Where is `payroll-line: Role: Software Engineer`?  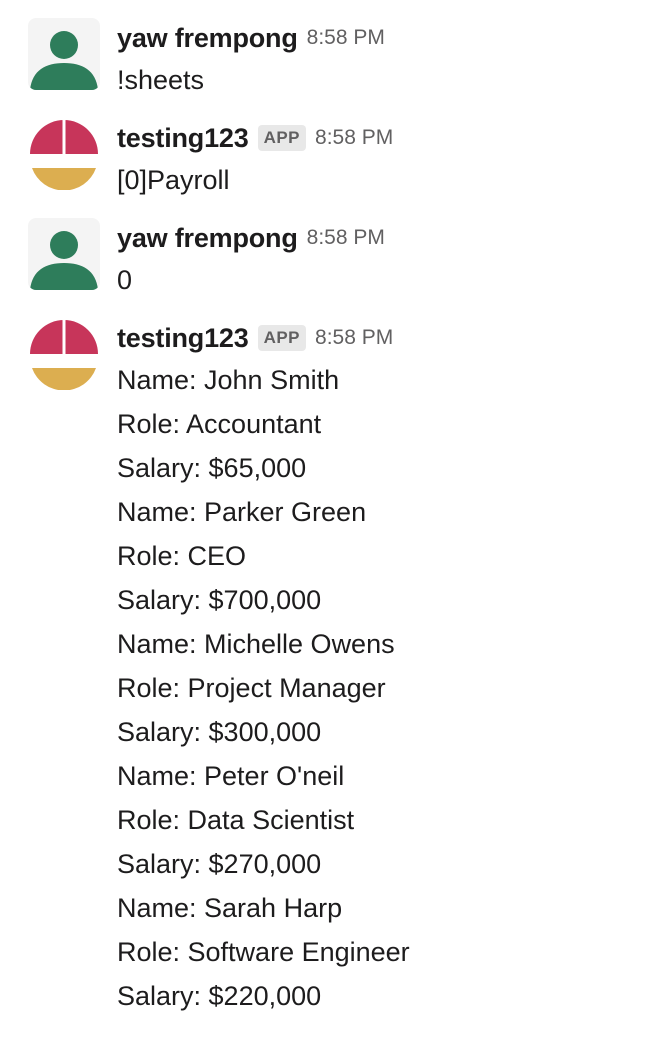 payroll-line: Role: Software Engineer is located at coordinates (263, 952).